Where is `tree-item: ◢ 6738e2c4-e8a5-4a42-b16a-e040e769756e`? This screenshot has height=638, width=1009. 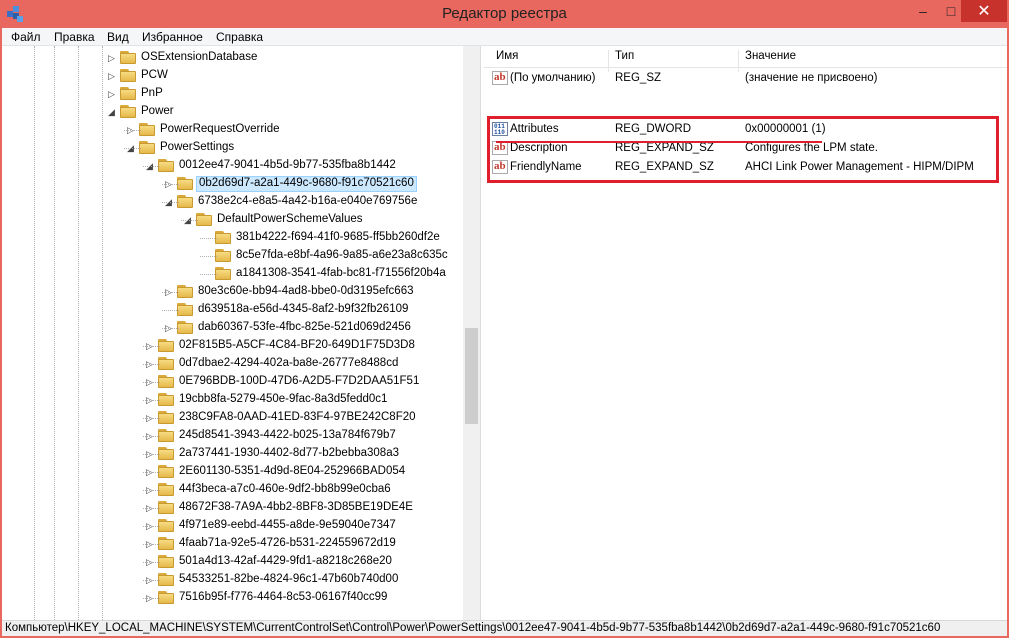 tree-item: ◢ 6738e2c4-e8a5-4a42-b16a-e040e769756e is located at coordinates (233, 202).